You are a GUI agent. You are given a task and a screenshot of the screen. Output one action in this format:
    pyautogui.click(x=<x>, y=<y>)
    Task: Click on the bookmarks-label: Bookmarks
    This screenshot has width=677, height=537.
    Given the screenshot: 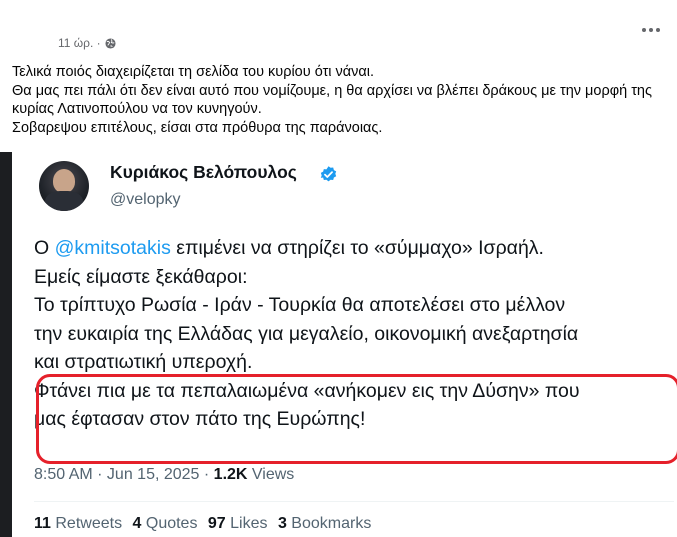 What is the action you would take?
    pyautogui.click(x=329, y=523)
    